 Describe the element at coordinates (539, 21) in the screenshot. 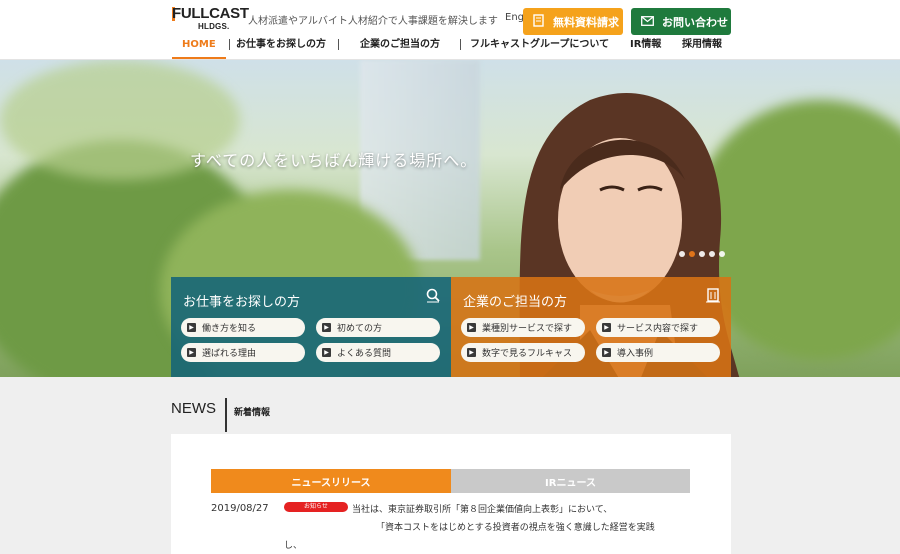

I see `document-icon` at that location.